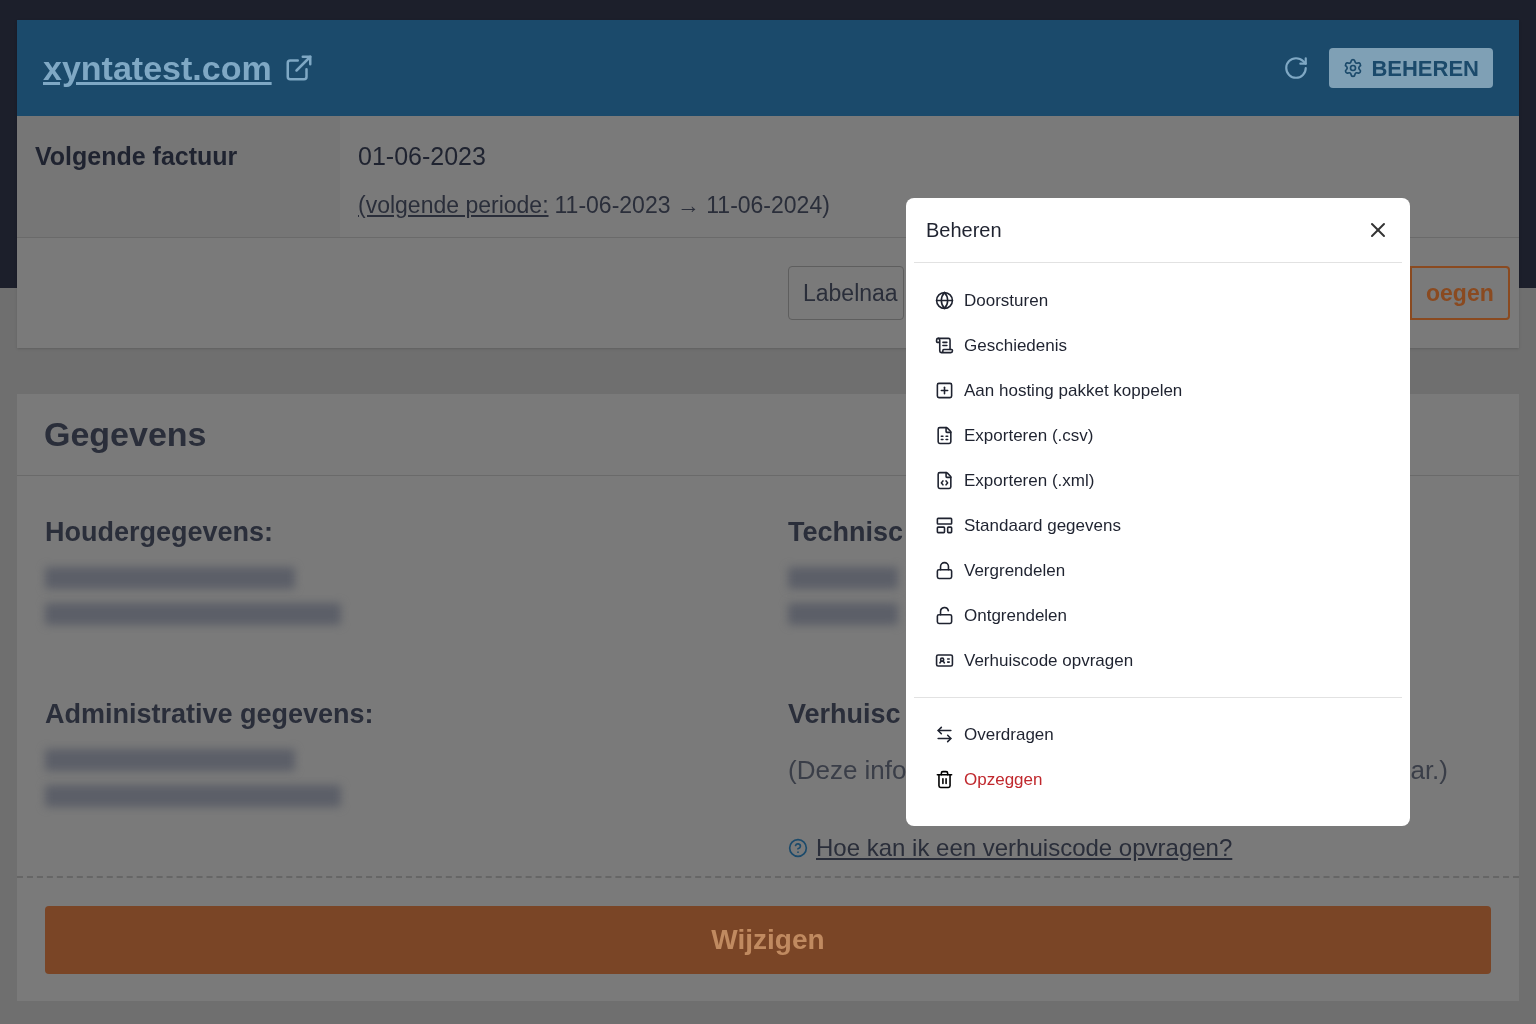  I want to click on spreadsheet-file-icon, so click(944, 435).